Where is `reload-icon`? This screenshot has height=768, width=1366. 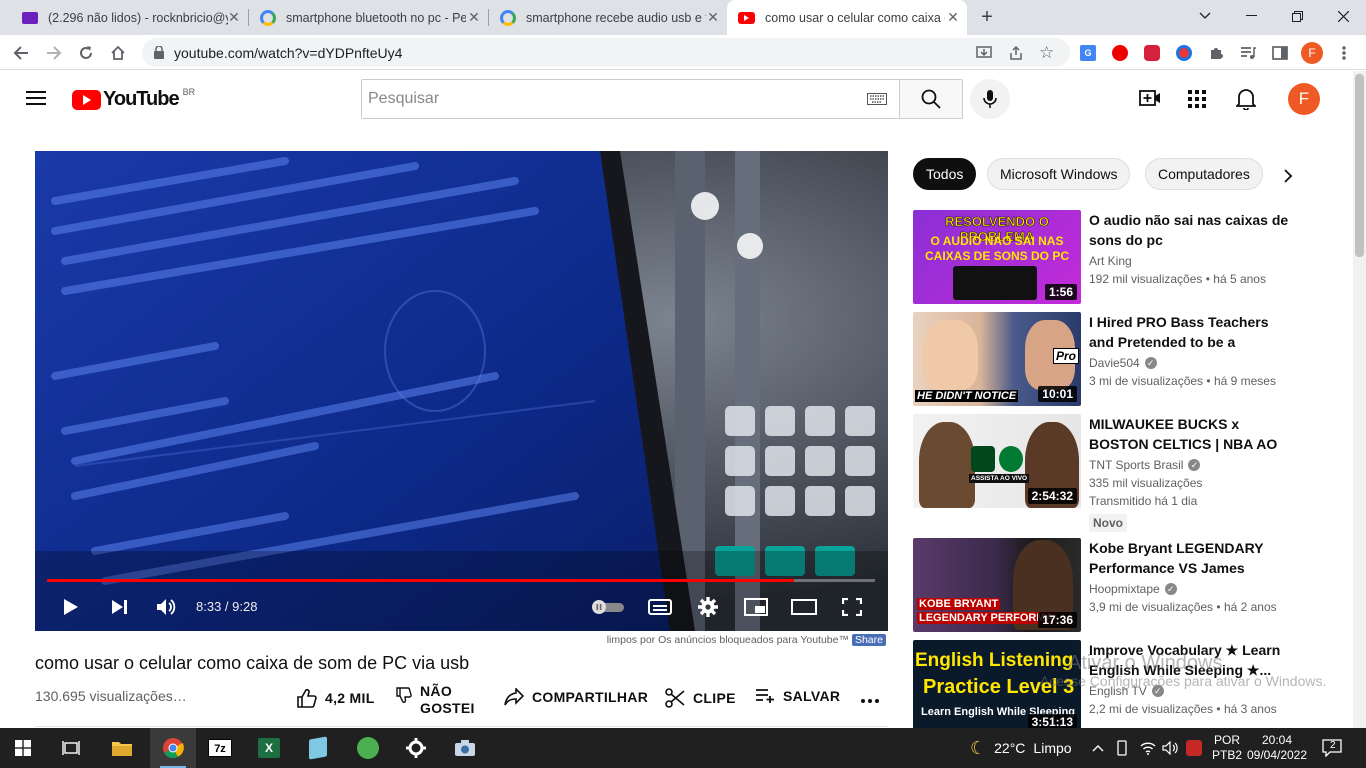 reload-icon is located at coordinates (86, 53).